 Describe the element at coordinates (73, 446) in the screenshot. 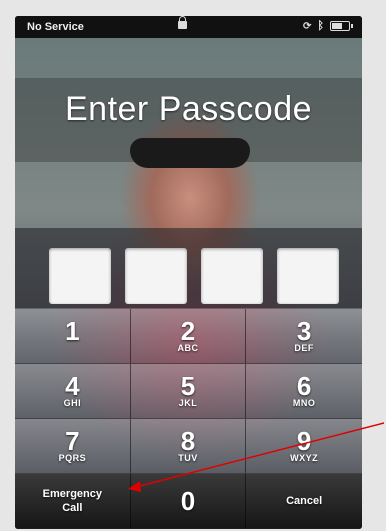

I see `key-7: 7 PQRS` at that location.